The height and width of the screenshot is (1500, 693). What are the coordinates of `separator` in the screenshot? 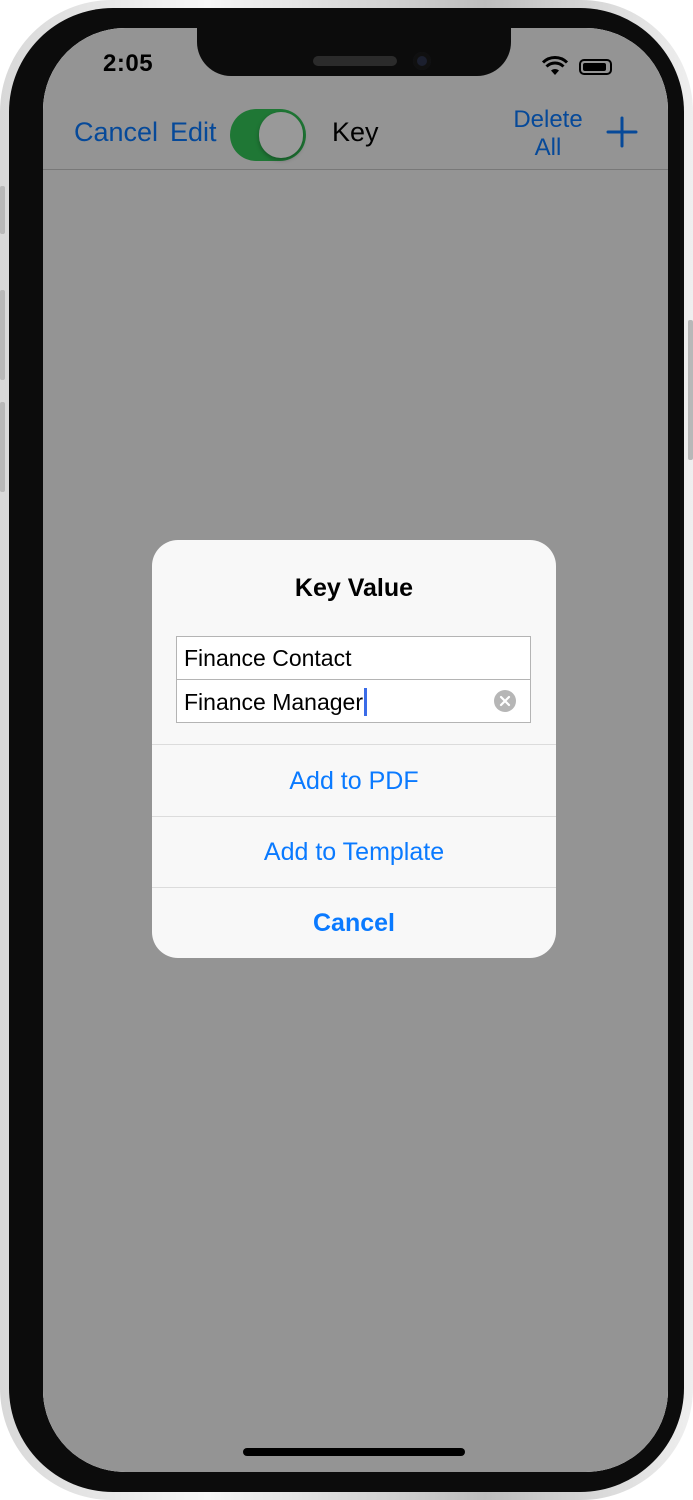 It's located at (354, 744).